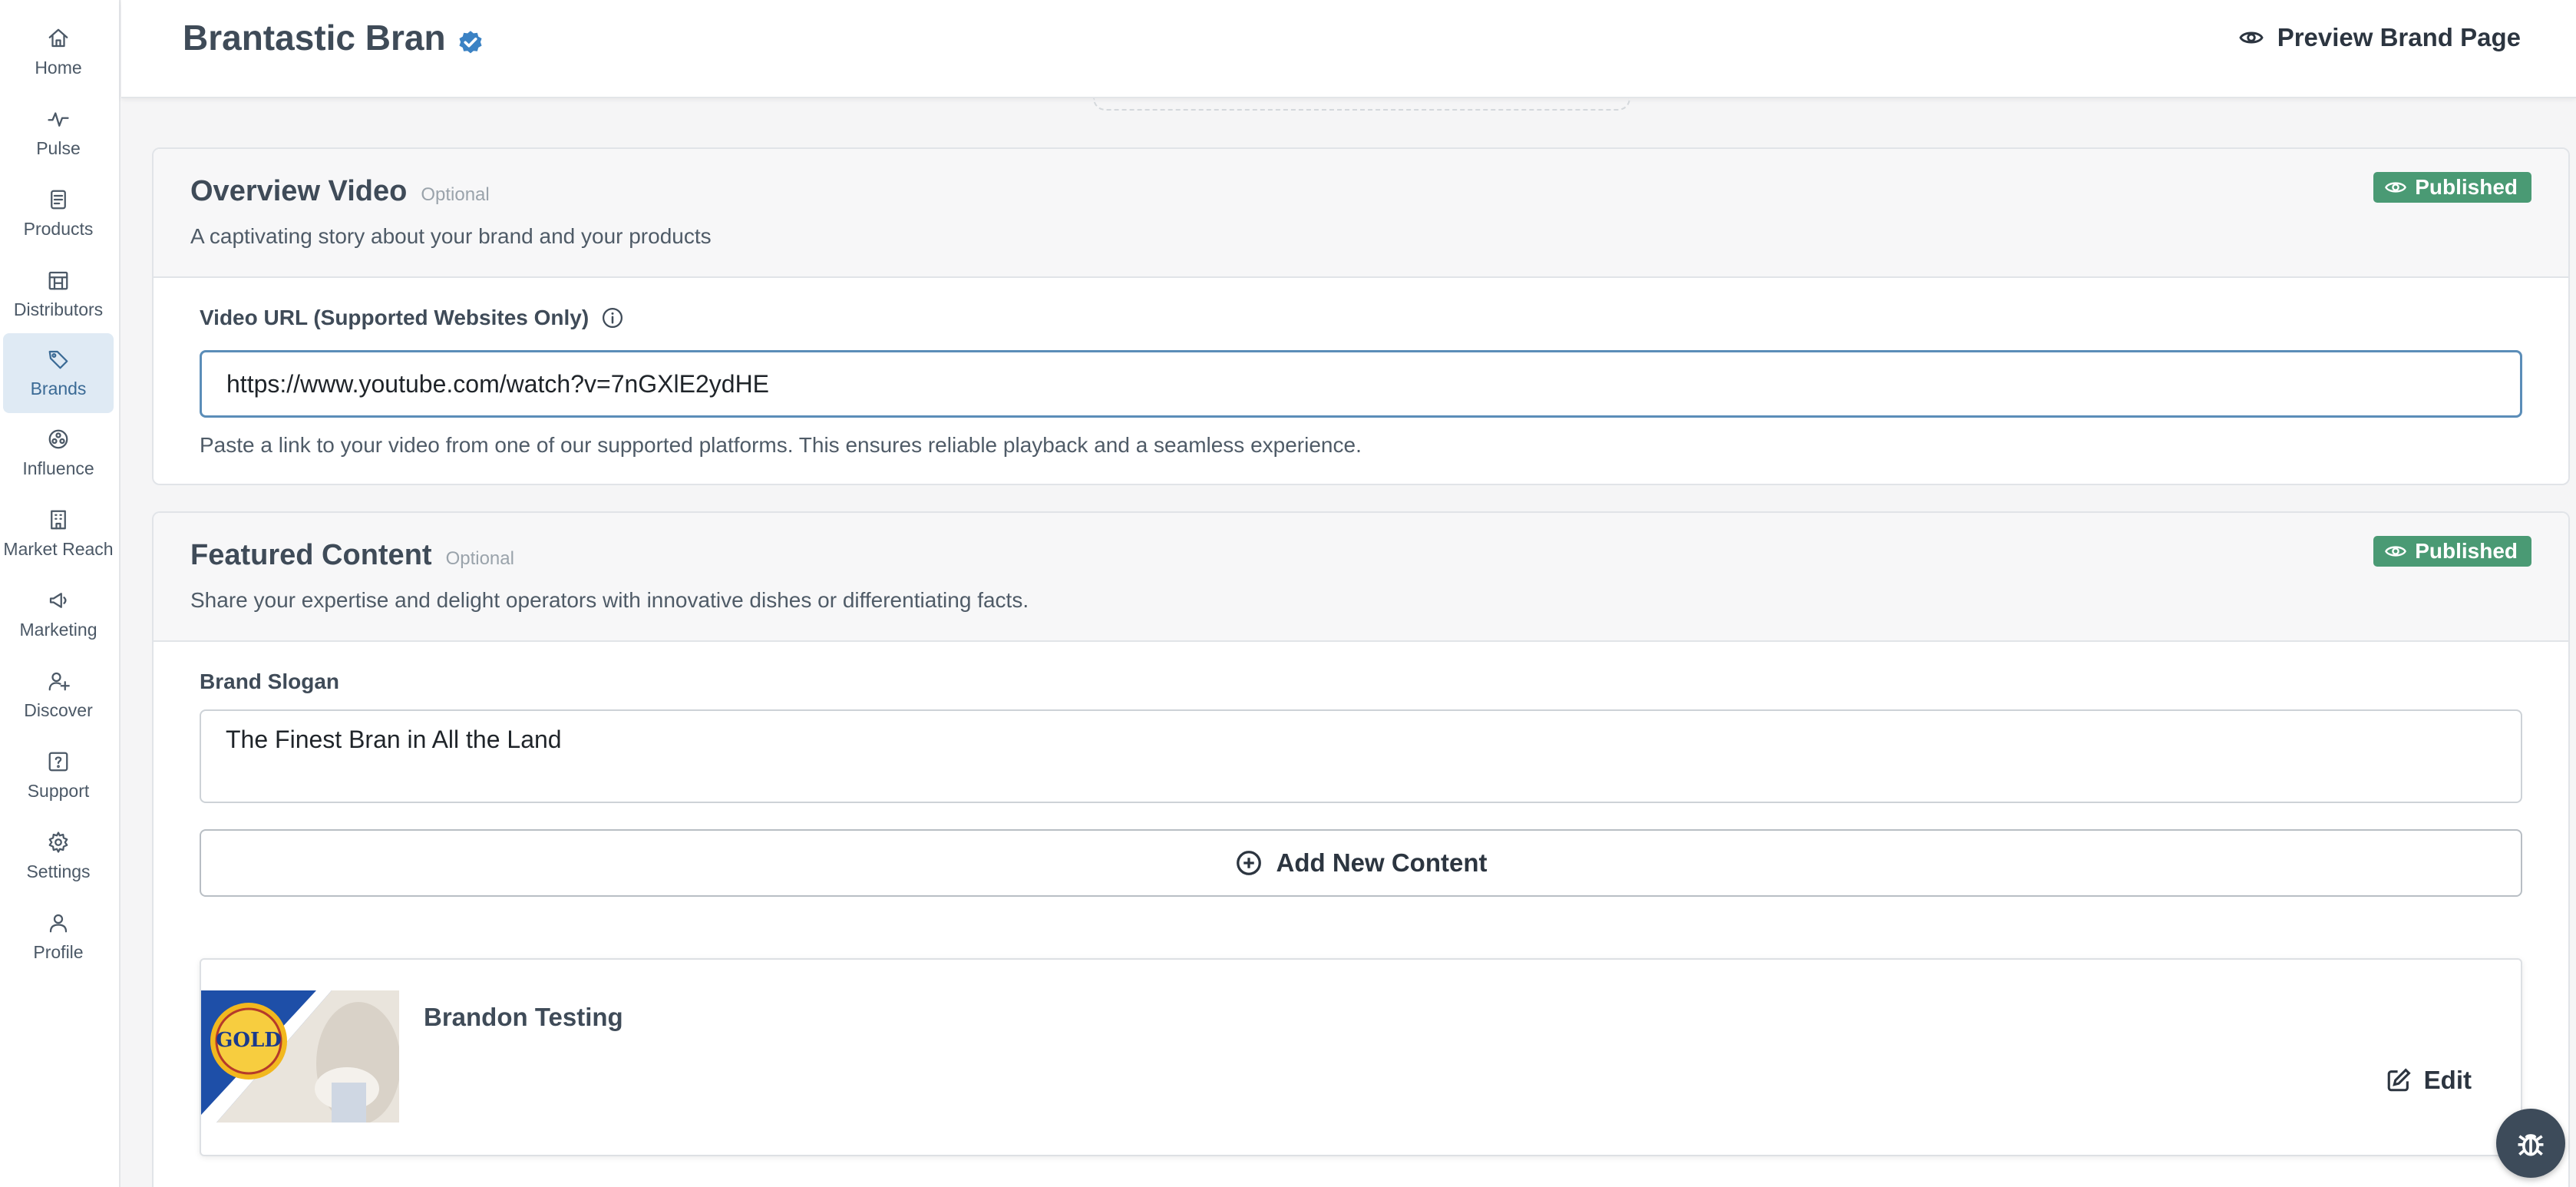 Image resolution: width=2576 pixels, height=1187 pixels. I want to click on preview-brand-page-button: Preview Brand Page, so click(2380, 37).